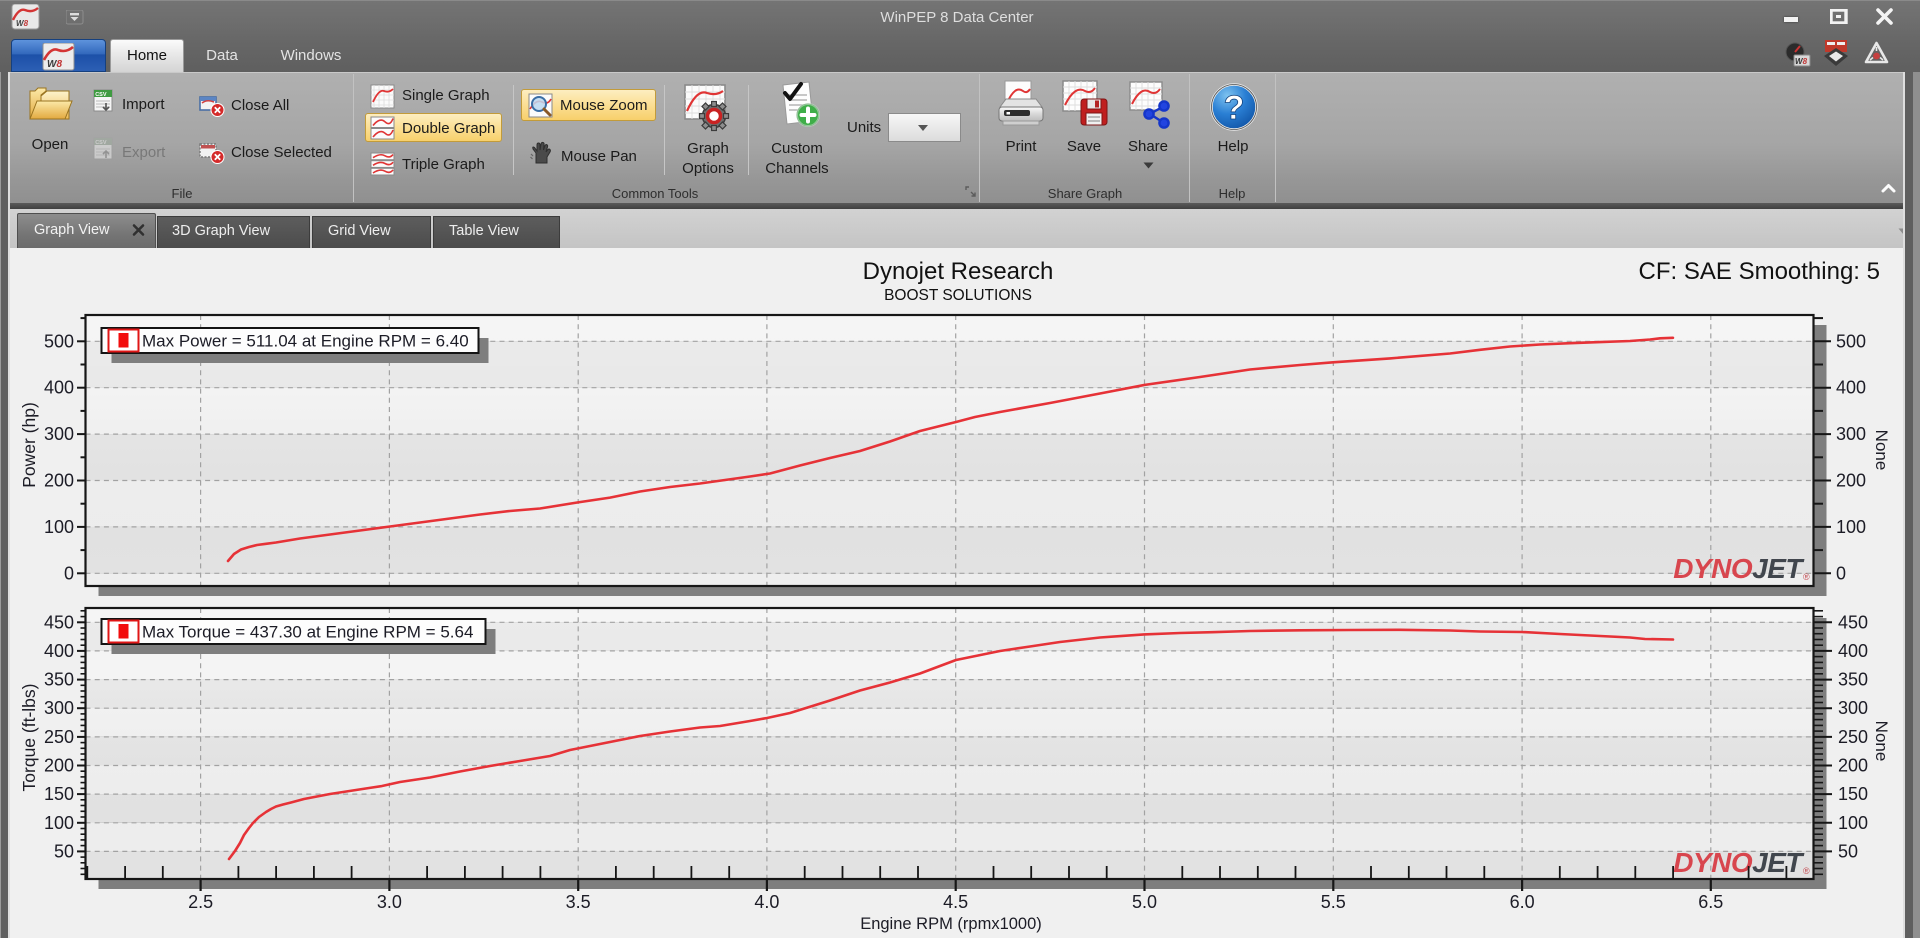  What do you see at coordinates (29, 738) in the screenshot?
I see `svg-text: Torque (ft-lbs)` at bounding box center [29, 738].